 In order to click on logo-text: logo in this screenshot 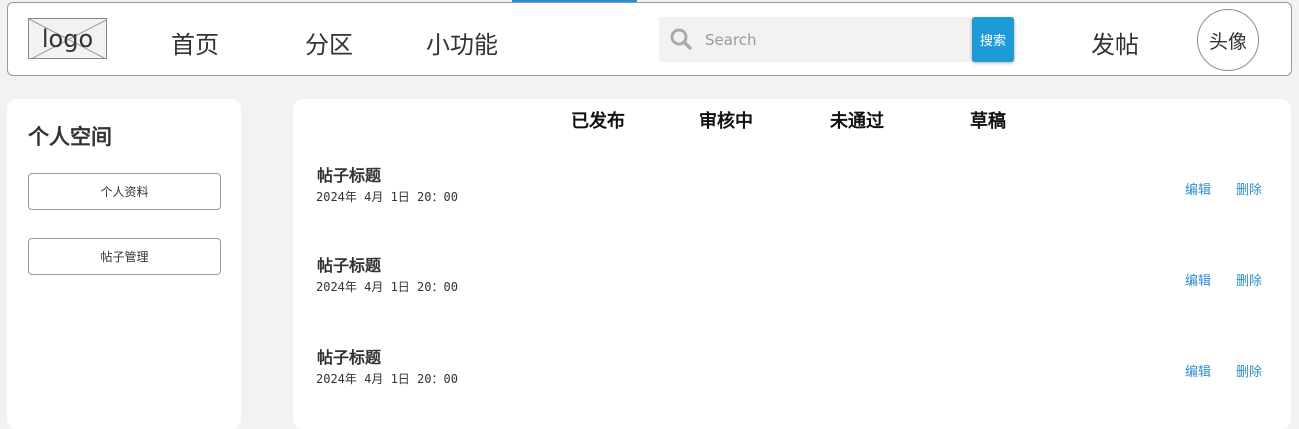, I will do `click(67, 38)`.